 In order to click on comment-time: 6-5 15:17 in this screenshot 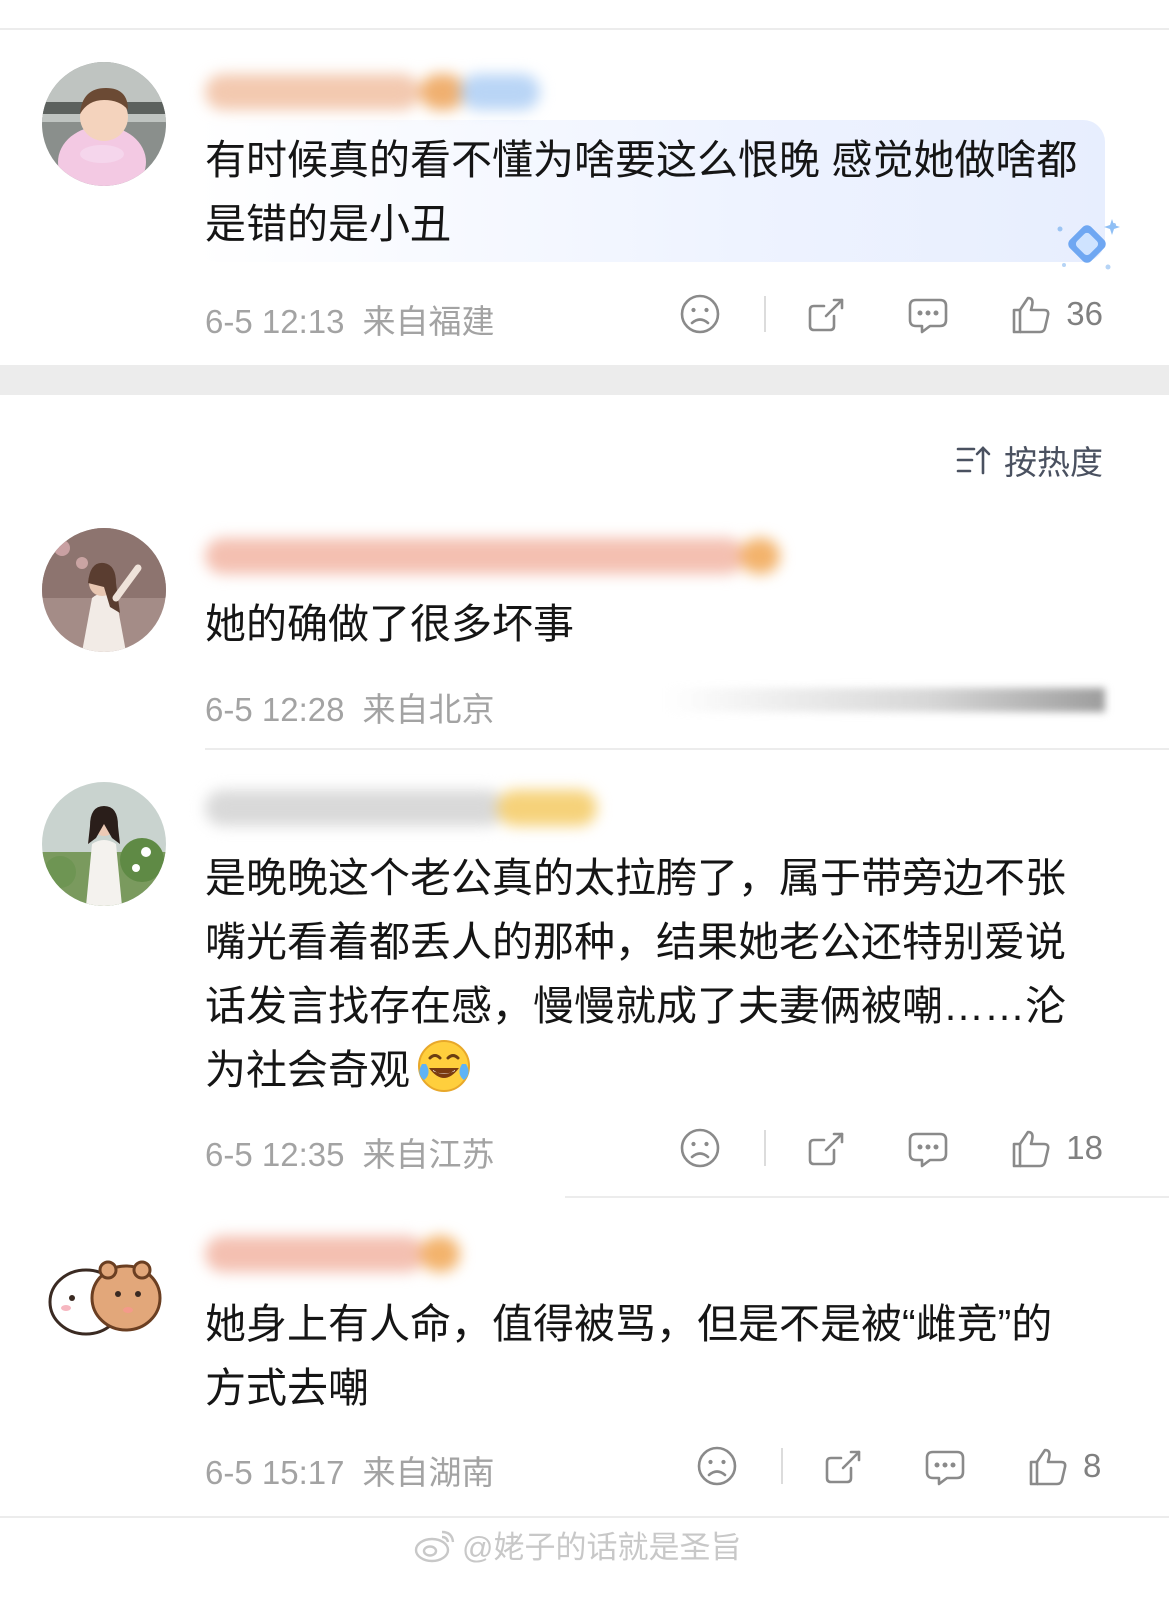, I will do `click(275, 1472)`.